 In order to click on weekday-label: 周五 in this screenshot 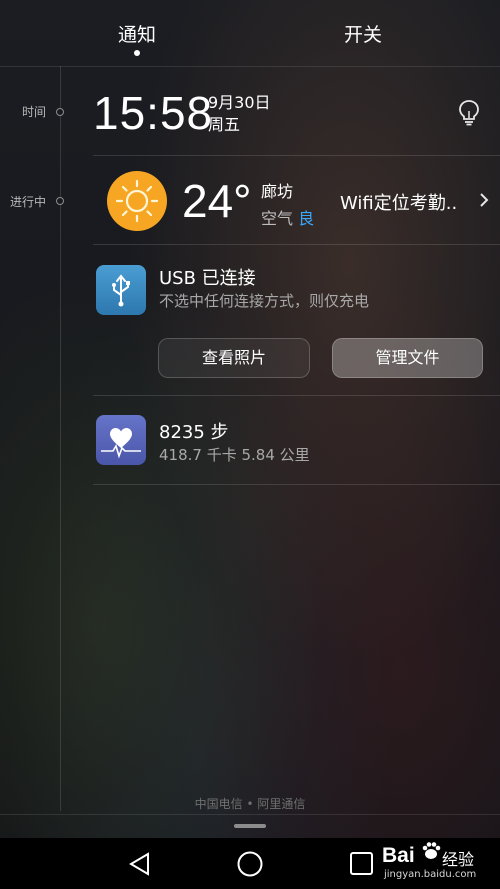, I will do `click(224, 124)`.